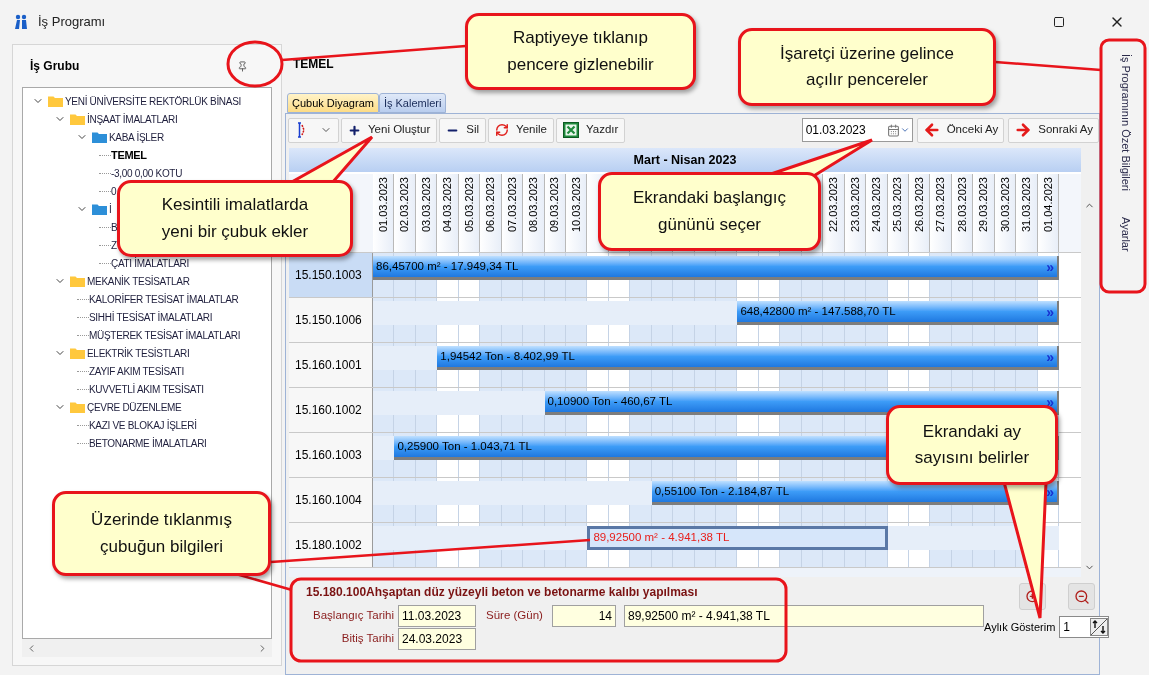 This screenshot has width=1149, height=675. I want to click on tree-item: KALORİFER TESİSAT İMALATLAR, so click(164, 299).